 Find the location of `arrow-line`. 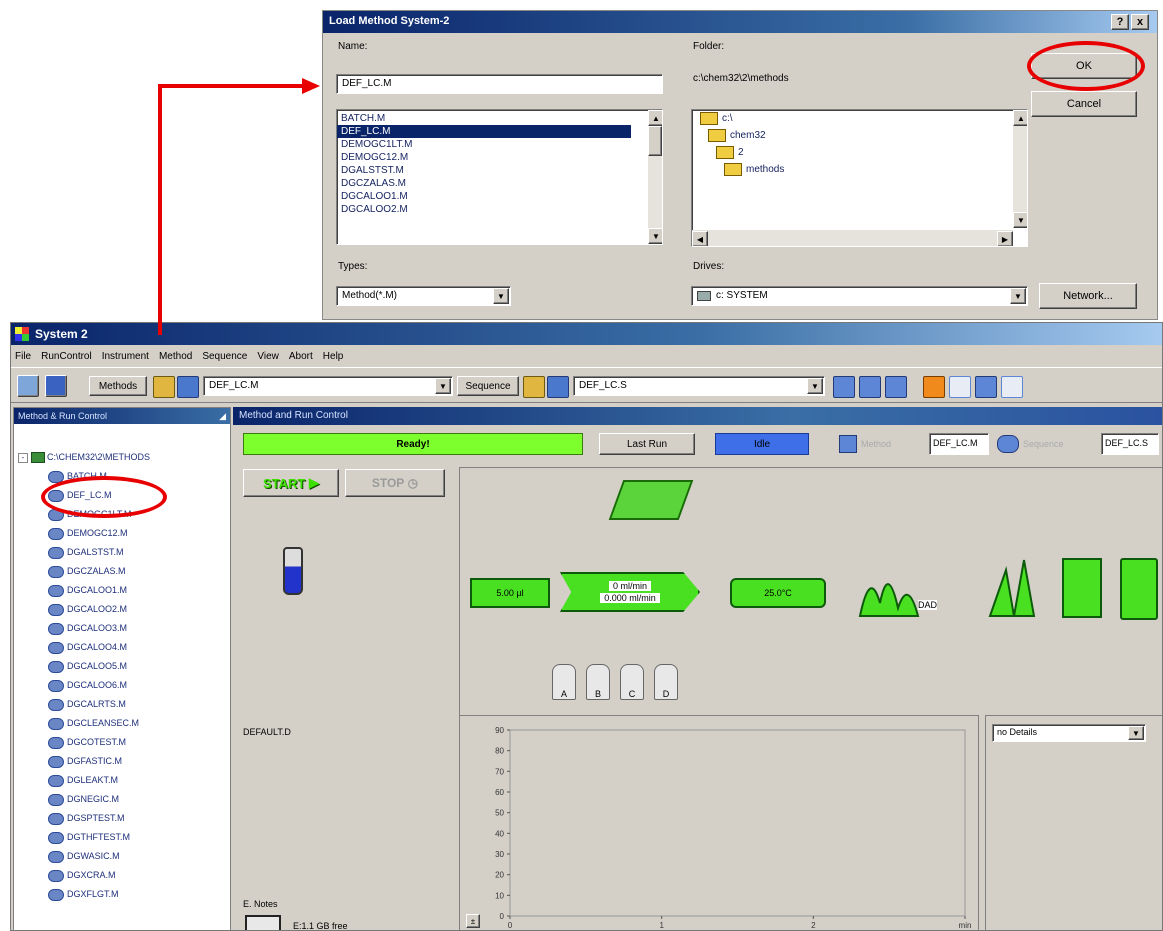

arrow-line is located at coordinates (231, 209).